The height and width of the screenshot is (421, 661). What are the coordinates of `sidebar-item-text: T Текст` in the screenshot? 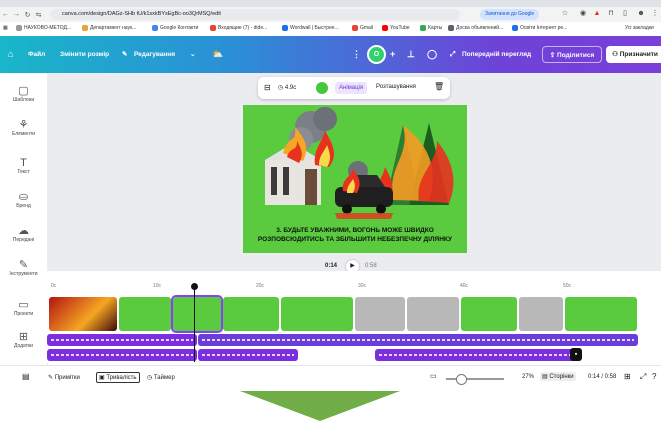 It's located at (23, 166).